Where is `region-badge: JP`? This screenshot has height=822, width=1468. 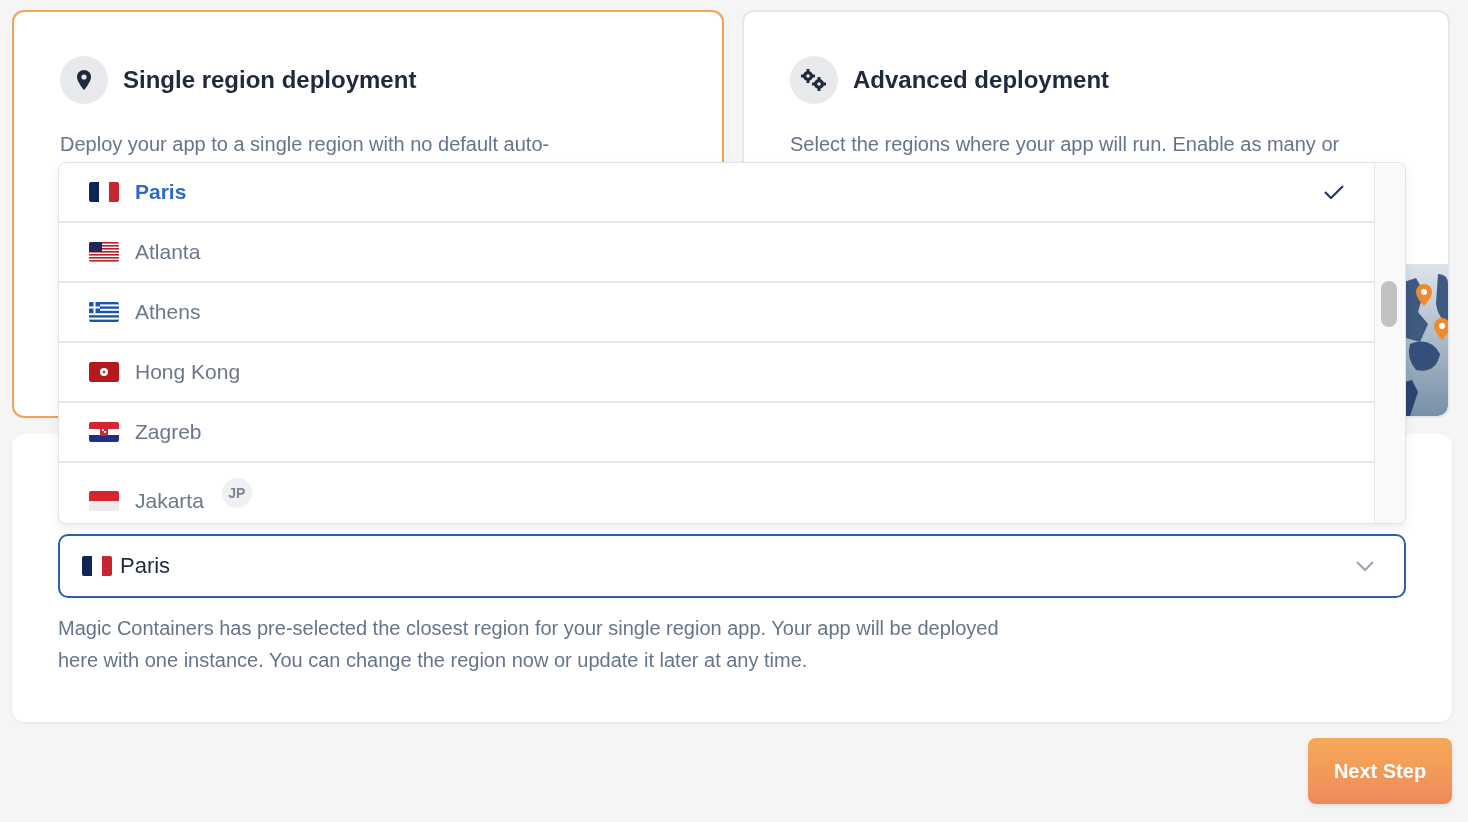 region-badge: JP is located at coordinates (236, 493).